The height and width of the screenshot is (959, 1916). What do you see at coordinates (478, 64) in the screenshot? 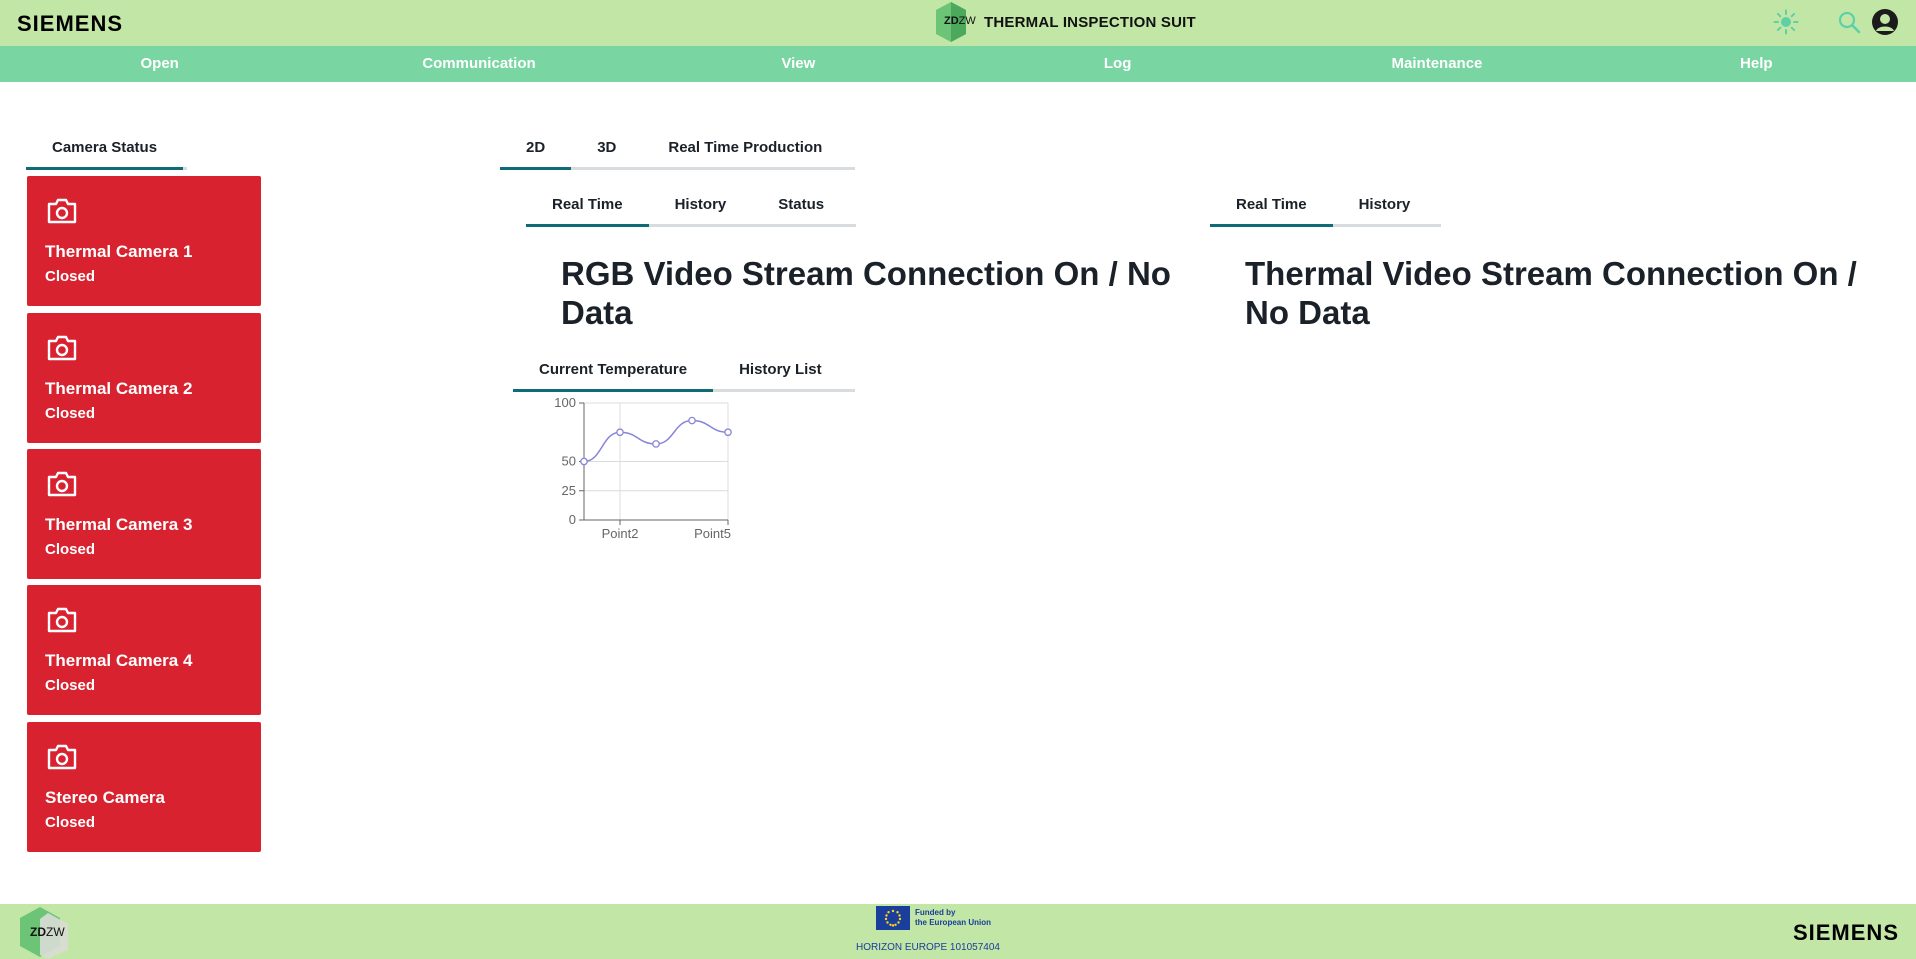
I see `menu-communication: Communication` at bounding box center [478, 64].